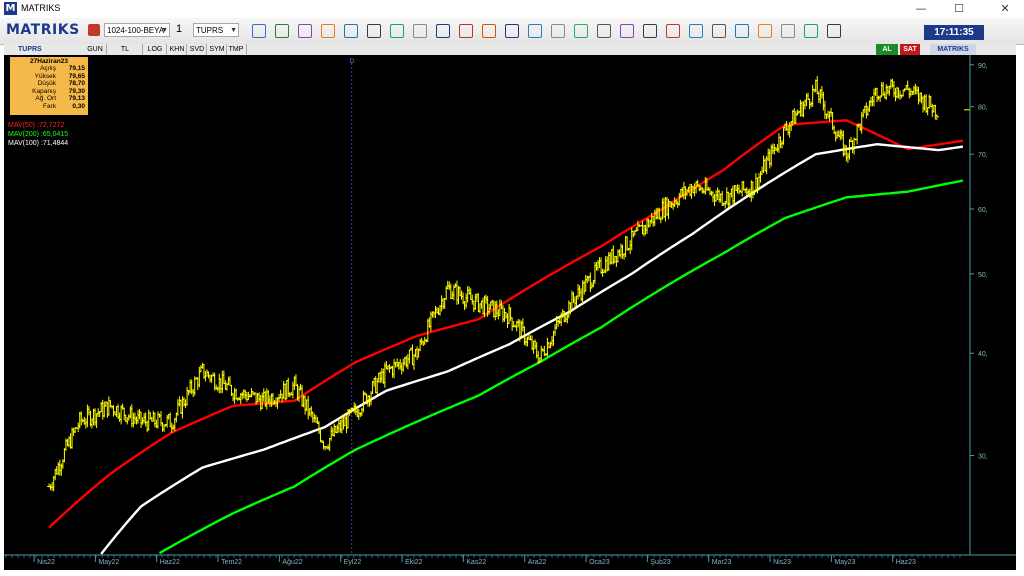  I want to click on expert-icon, so click(673, 31).